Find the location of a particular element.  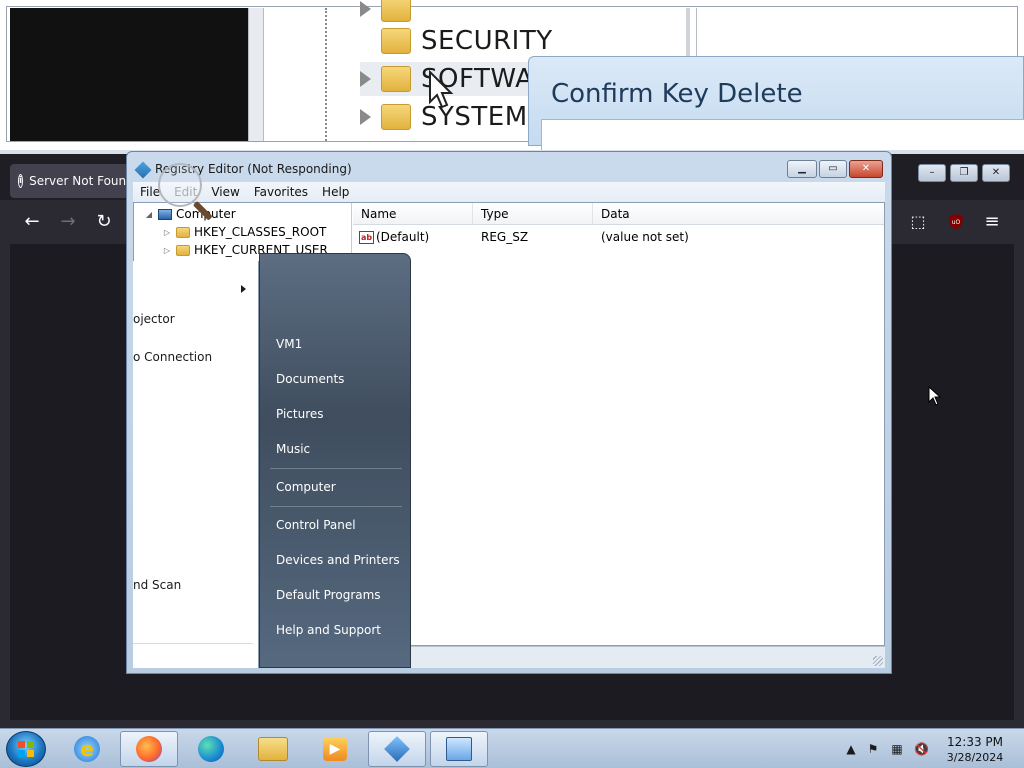

start-link-devices-printers: Devices and Printers is located at coordinates (338, 560).